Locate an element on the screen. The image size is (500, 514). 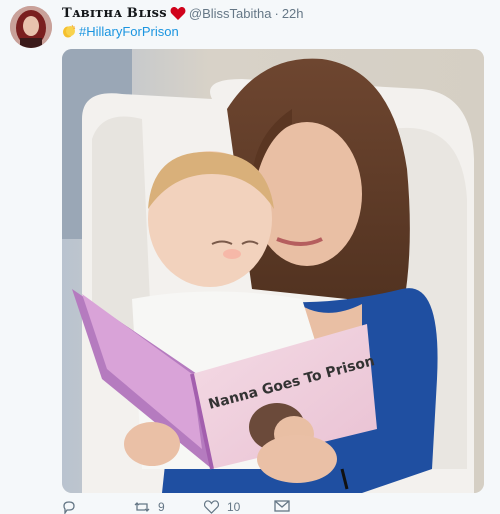
tweet-header: Tᴀʙɪᴛʜᴀ Bʟɪss @BlissTabitha · 22h is located at coordinates (183, 13).